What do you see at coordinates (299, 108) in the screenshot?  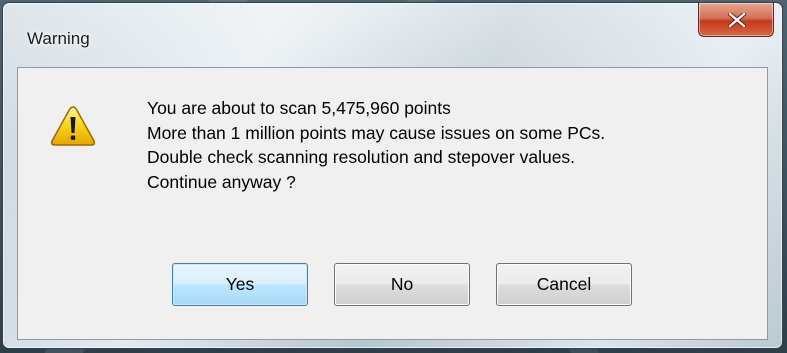 I see `message-line: You are about to scan 5,475,960 points` at bounding box center [299, 108].